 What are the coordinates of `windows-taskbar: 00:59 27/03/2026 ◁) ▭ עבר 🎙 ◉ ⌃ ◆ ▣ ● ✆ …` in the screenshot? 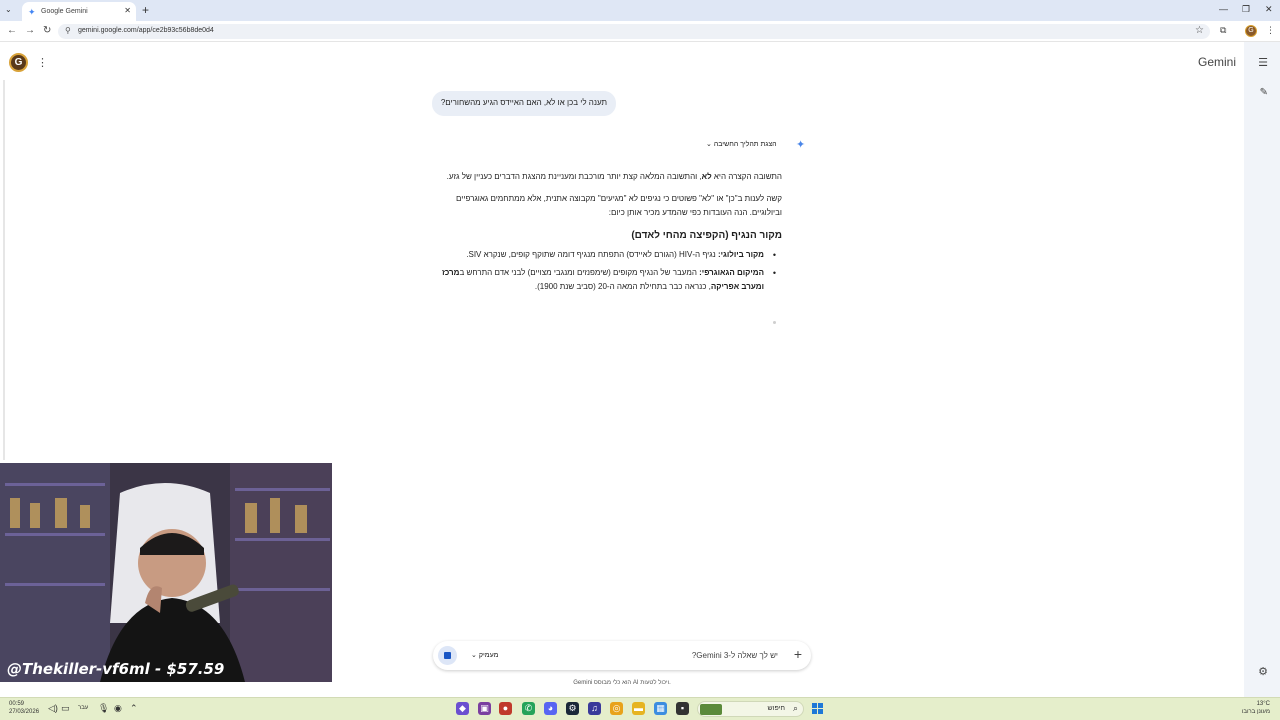 It's located at (640, 708).